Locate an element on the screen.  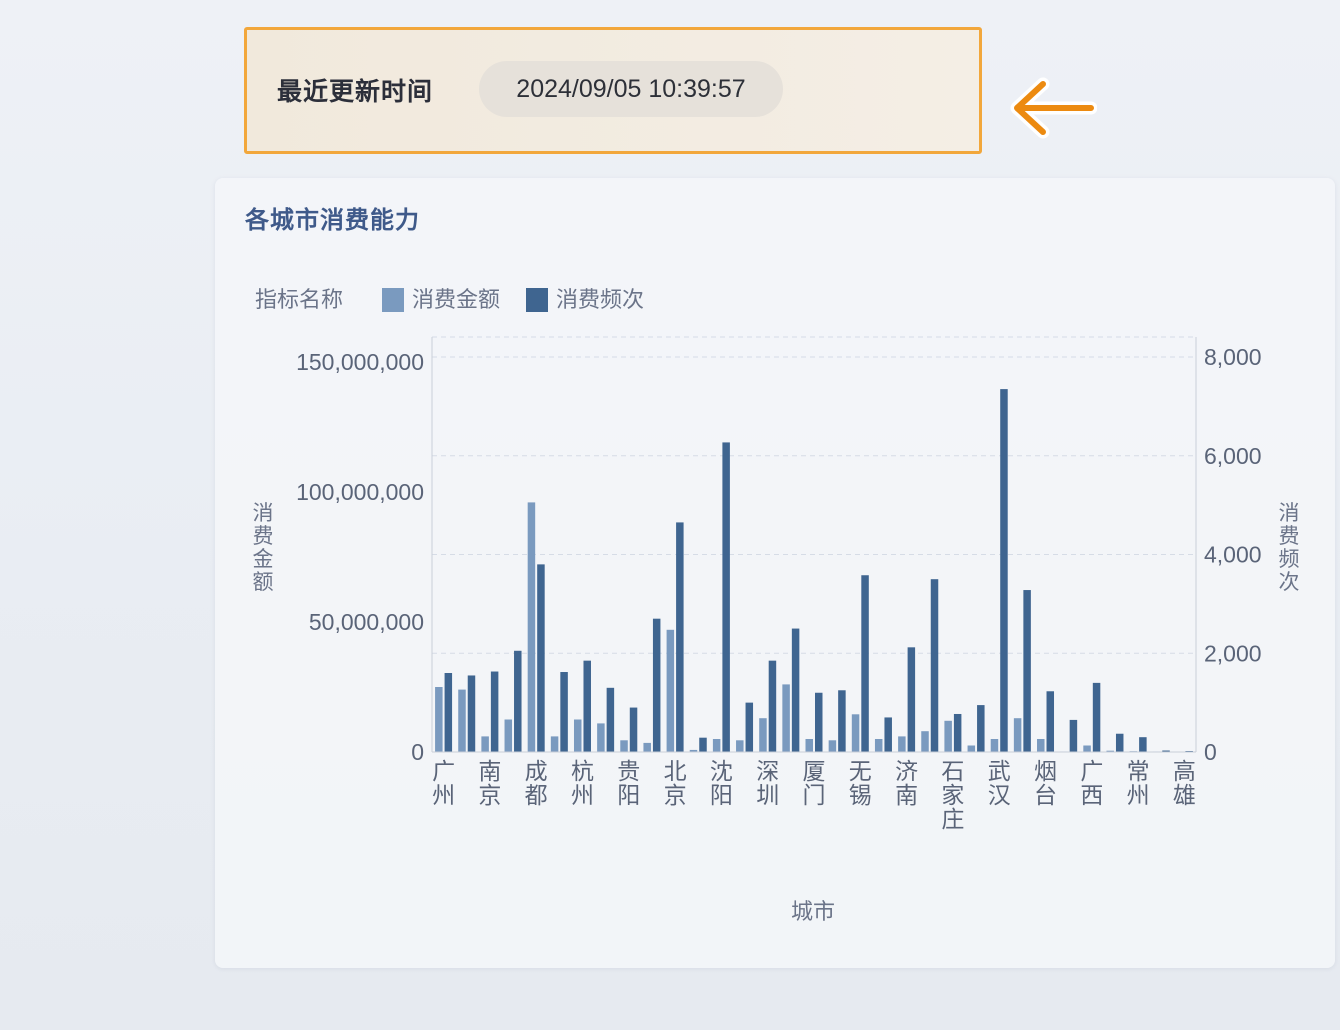
legend-label-amount: 消费金额 is located at coordinates (456, 299).